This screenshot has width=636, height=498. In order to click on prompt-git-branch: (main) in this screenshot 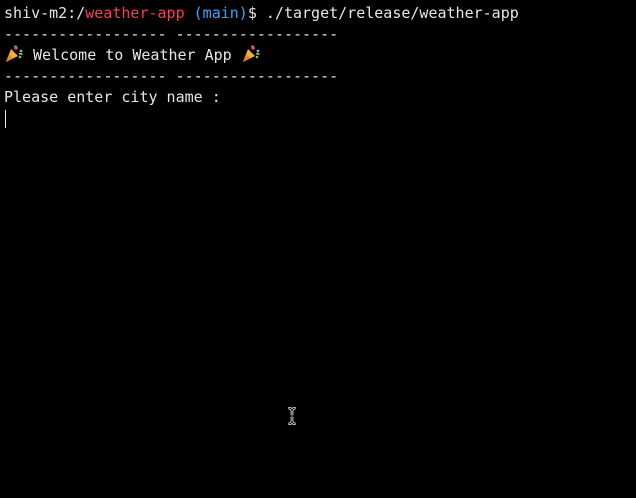, I will do `click(216, 13)`.